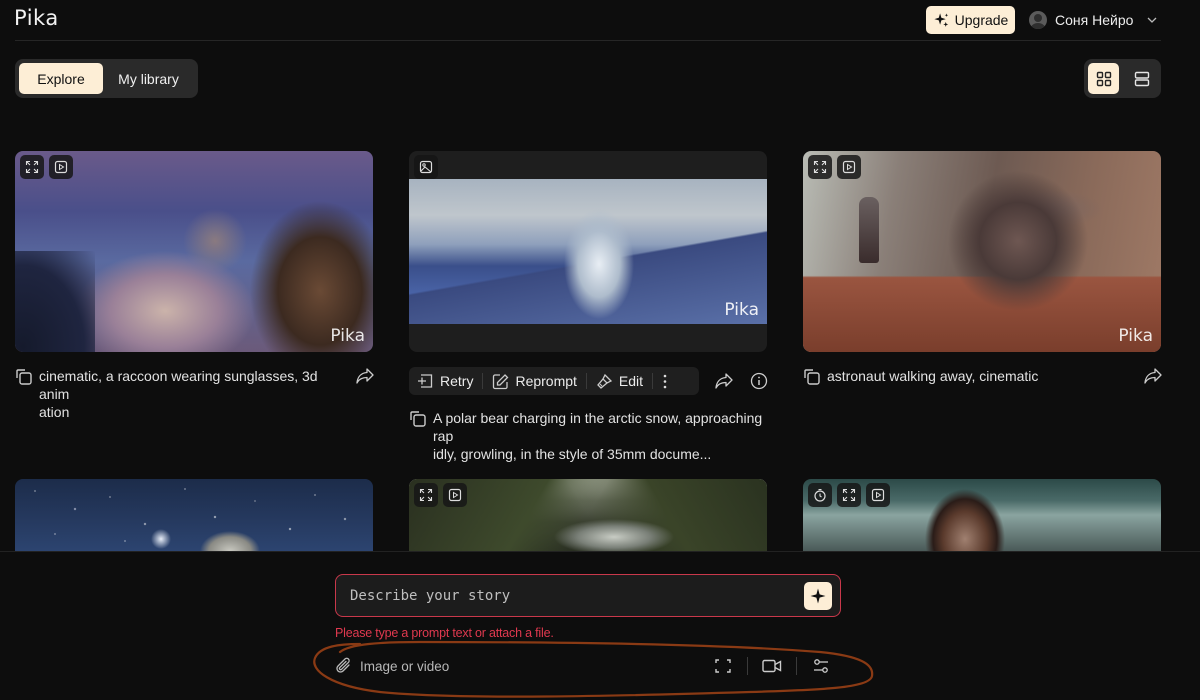 The height and width of the screenshot is (700, 1200). I want to click on edit-button: Edit, so click(619, 381).